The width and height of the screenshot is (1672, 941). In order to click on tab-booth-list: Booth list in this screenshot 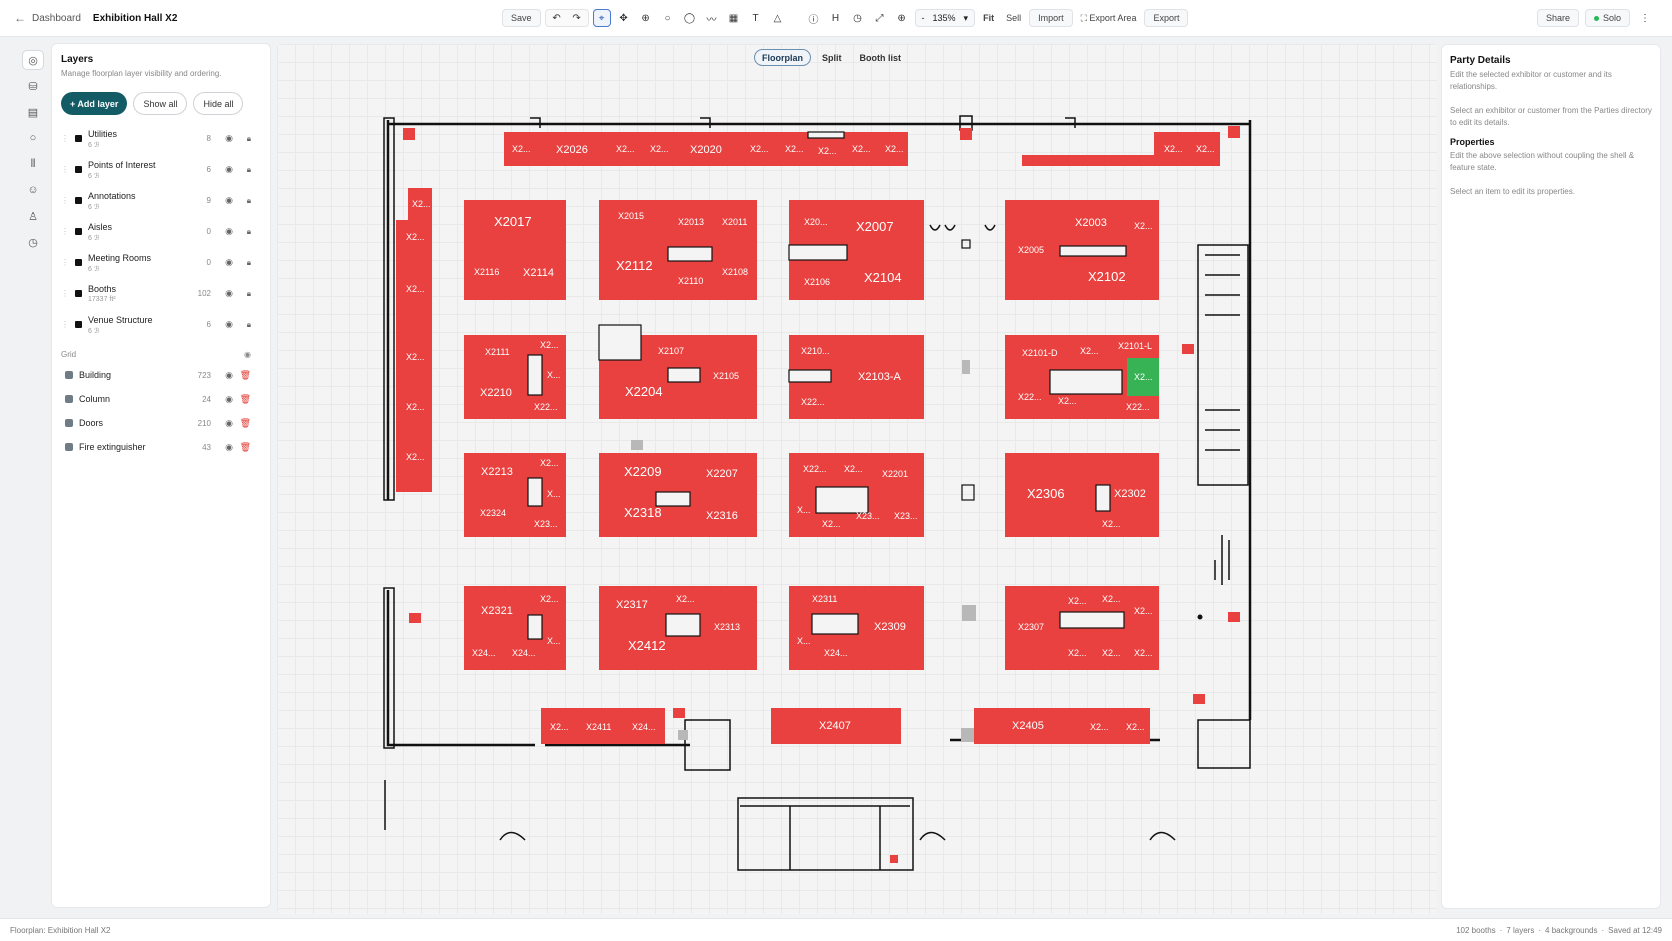, I will do `click(881, 57)`.